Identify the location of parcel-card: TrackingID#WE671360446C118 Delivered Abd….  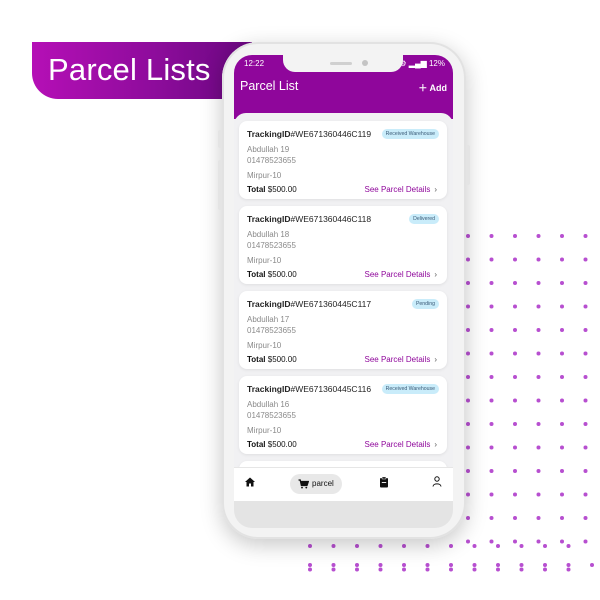
(343, 245).